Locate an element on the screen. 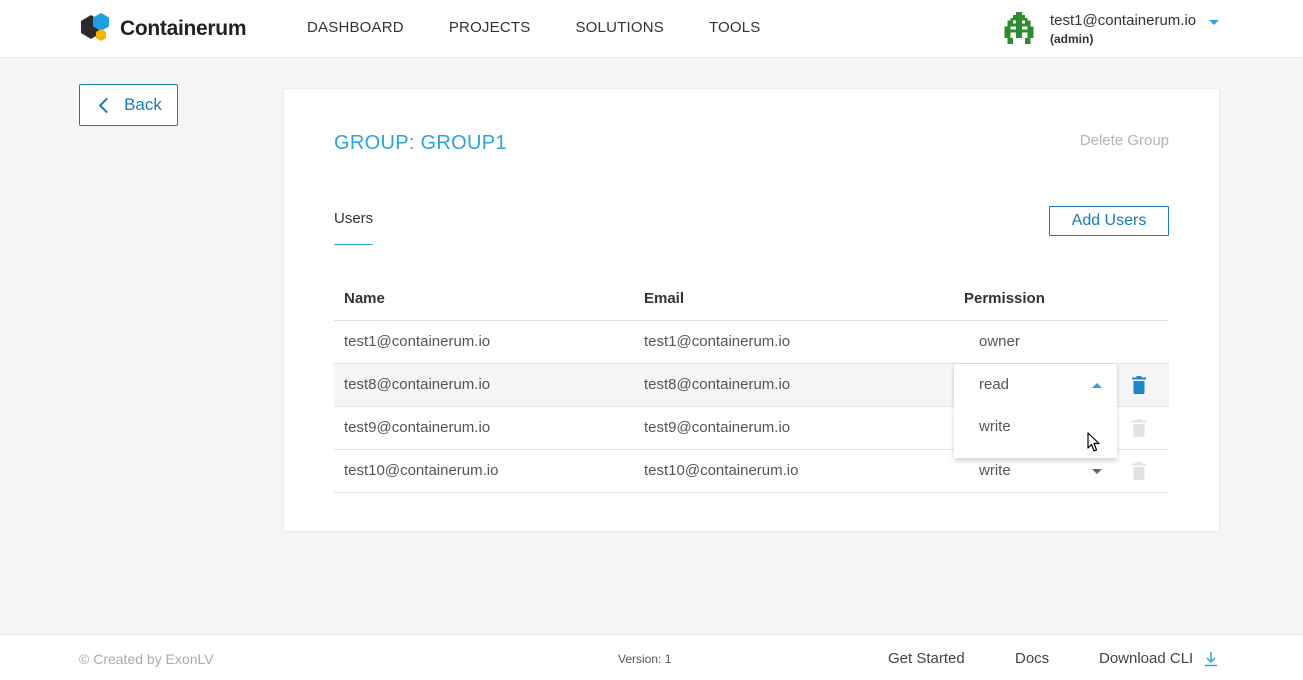 Image resolution: width=1303 pixels, height=680 pixels. user-email: test1@containerum.io is located at coordinates (1123, 20).